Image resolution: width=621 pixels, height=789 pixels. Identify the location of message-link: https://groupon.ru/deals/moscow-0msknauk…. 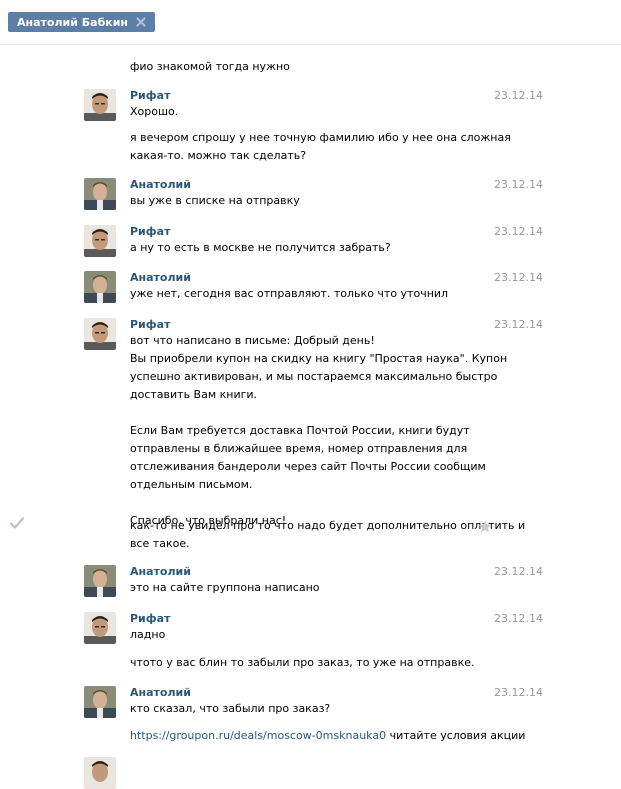
(258, 735).